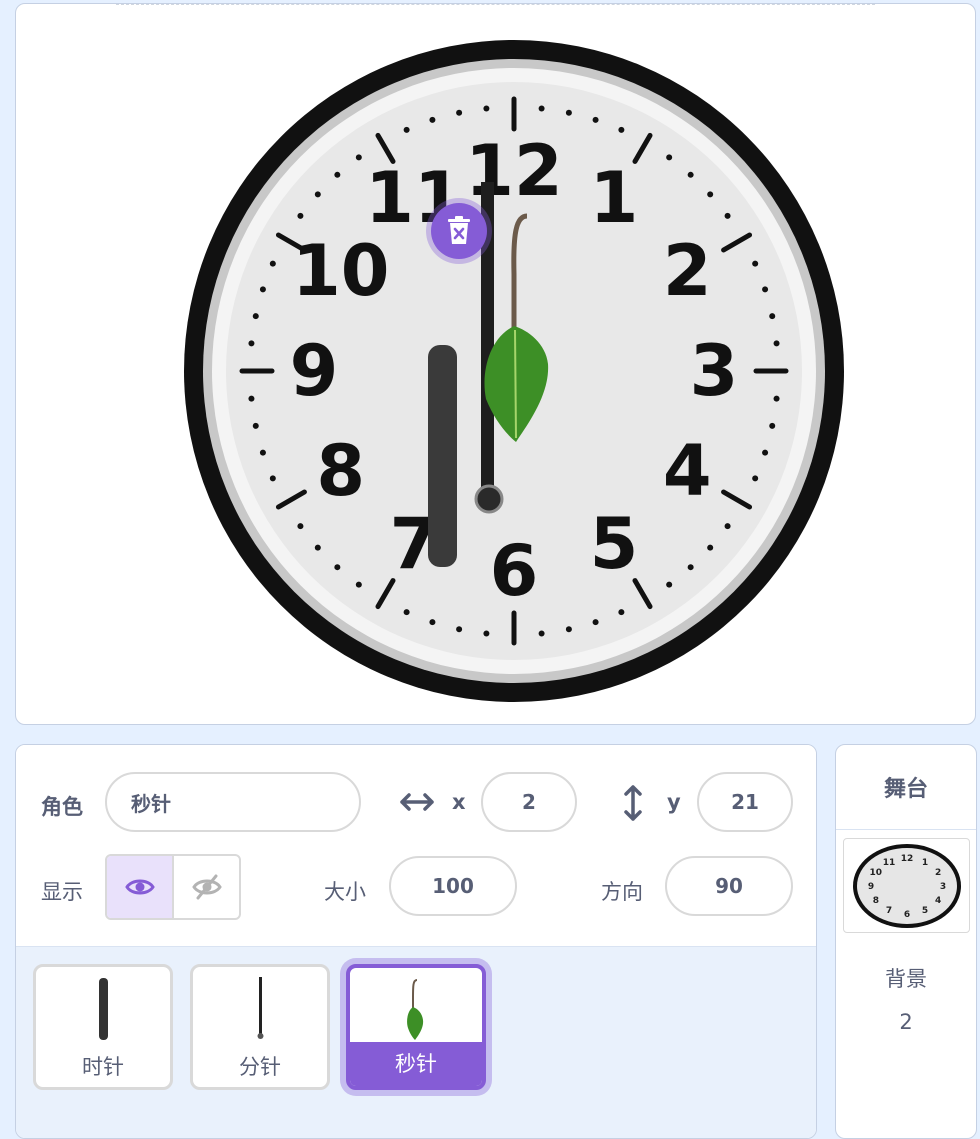 The image size is (980, 1139). I want to click on sprite-tile-minute-hand: 分针, so click(260, 1027).